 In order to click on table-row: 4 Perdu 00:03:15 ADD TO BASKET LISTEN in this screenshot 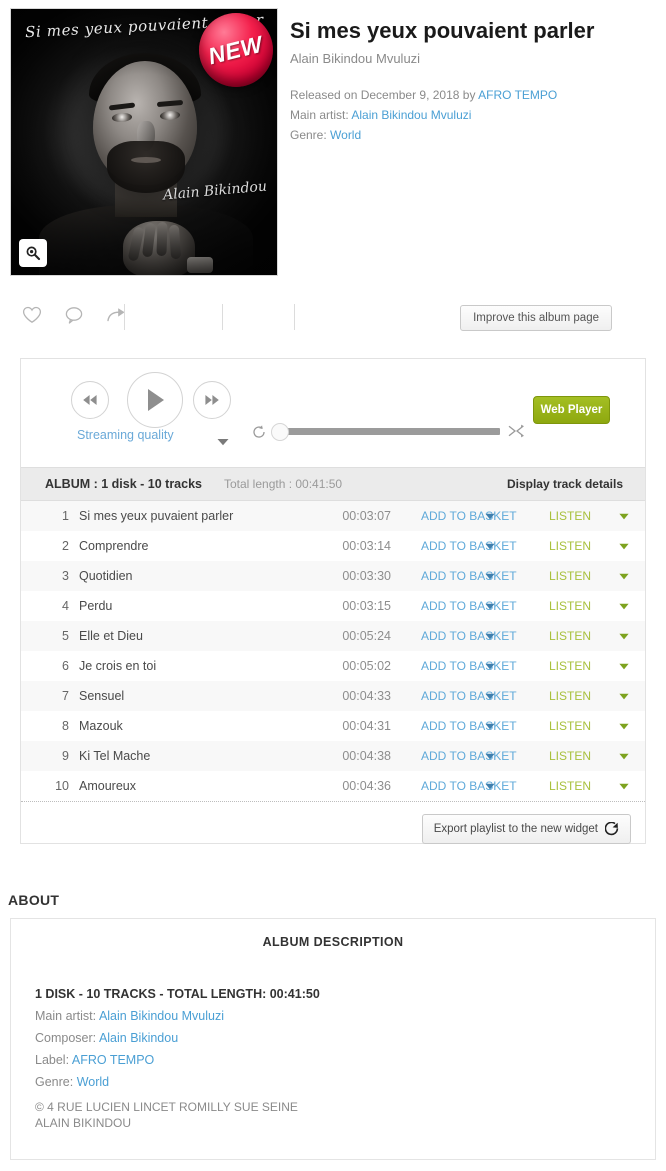, I will do `click(333, 606)`.